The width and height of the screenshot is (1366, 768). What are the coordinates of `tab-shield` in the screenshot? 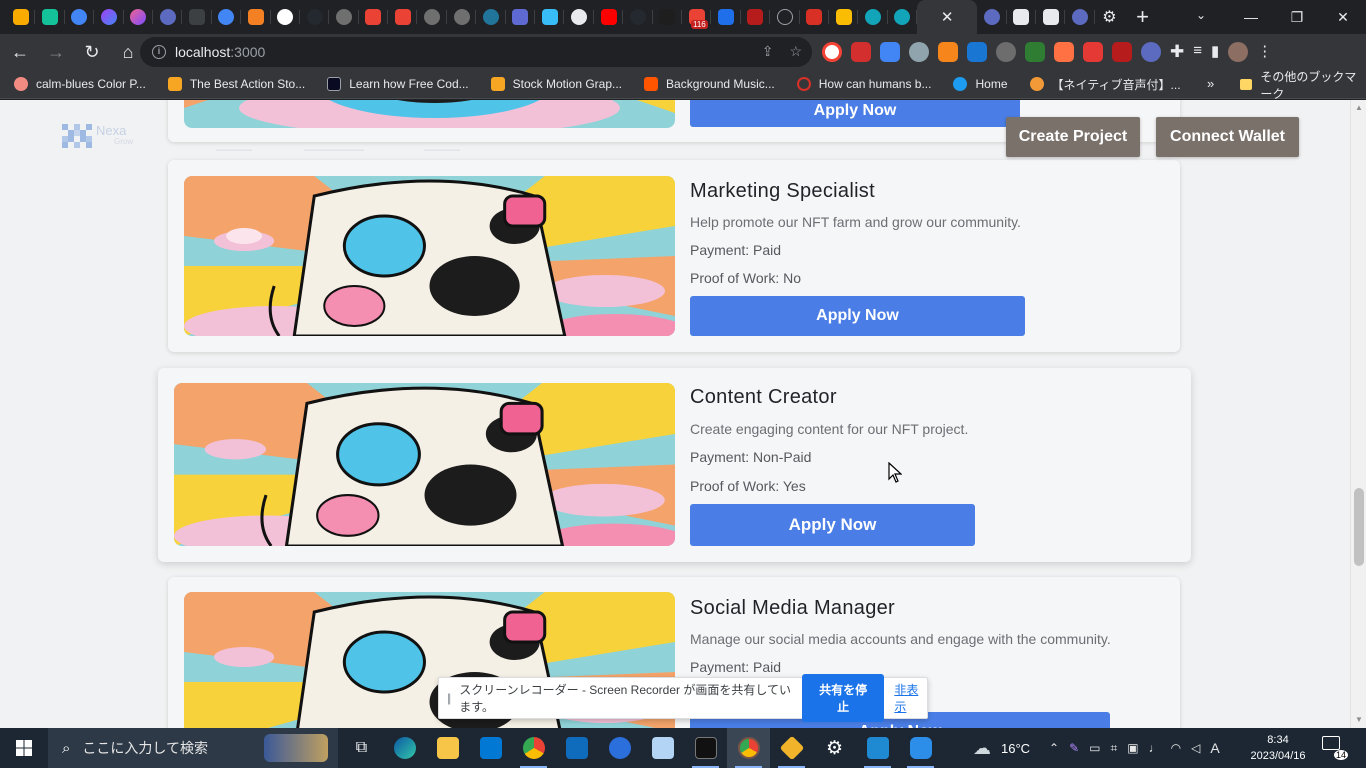 It's located at (844, 17).